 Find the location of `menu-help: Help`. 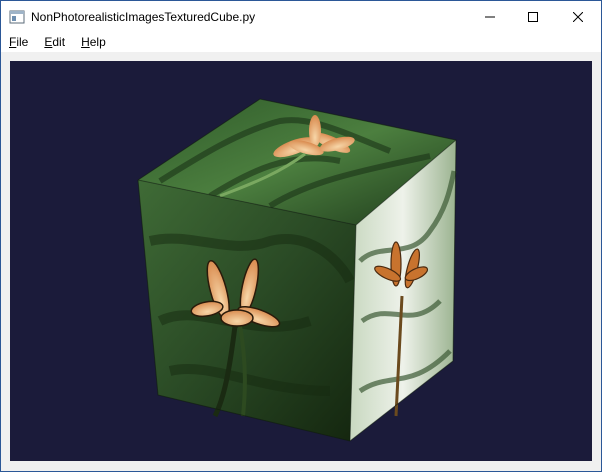

menu-help: Help is located at coordinates (93, 42).